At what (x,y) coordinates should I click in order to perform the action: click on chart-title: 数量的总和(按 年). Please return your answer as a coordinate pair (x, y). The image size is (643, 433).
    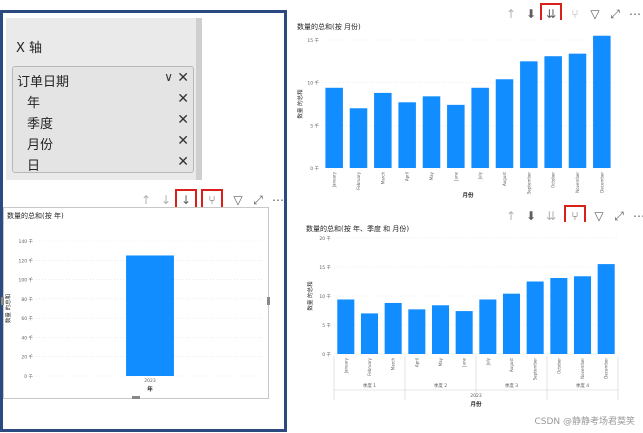
    Looking at the image, I should click on (35, 216).